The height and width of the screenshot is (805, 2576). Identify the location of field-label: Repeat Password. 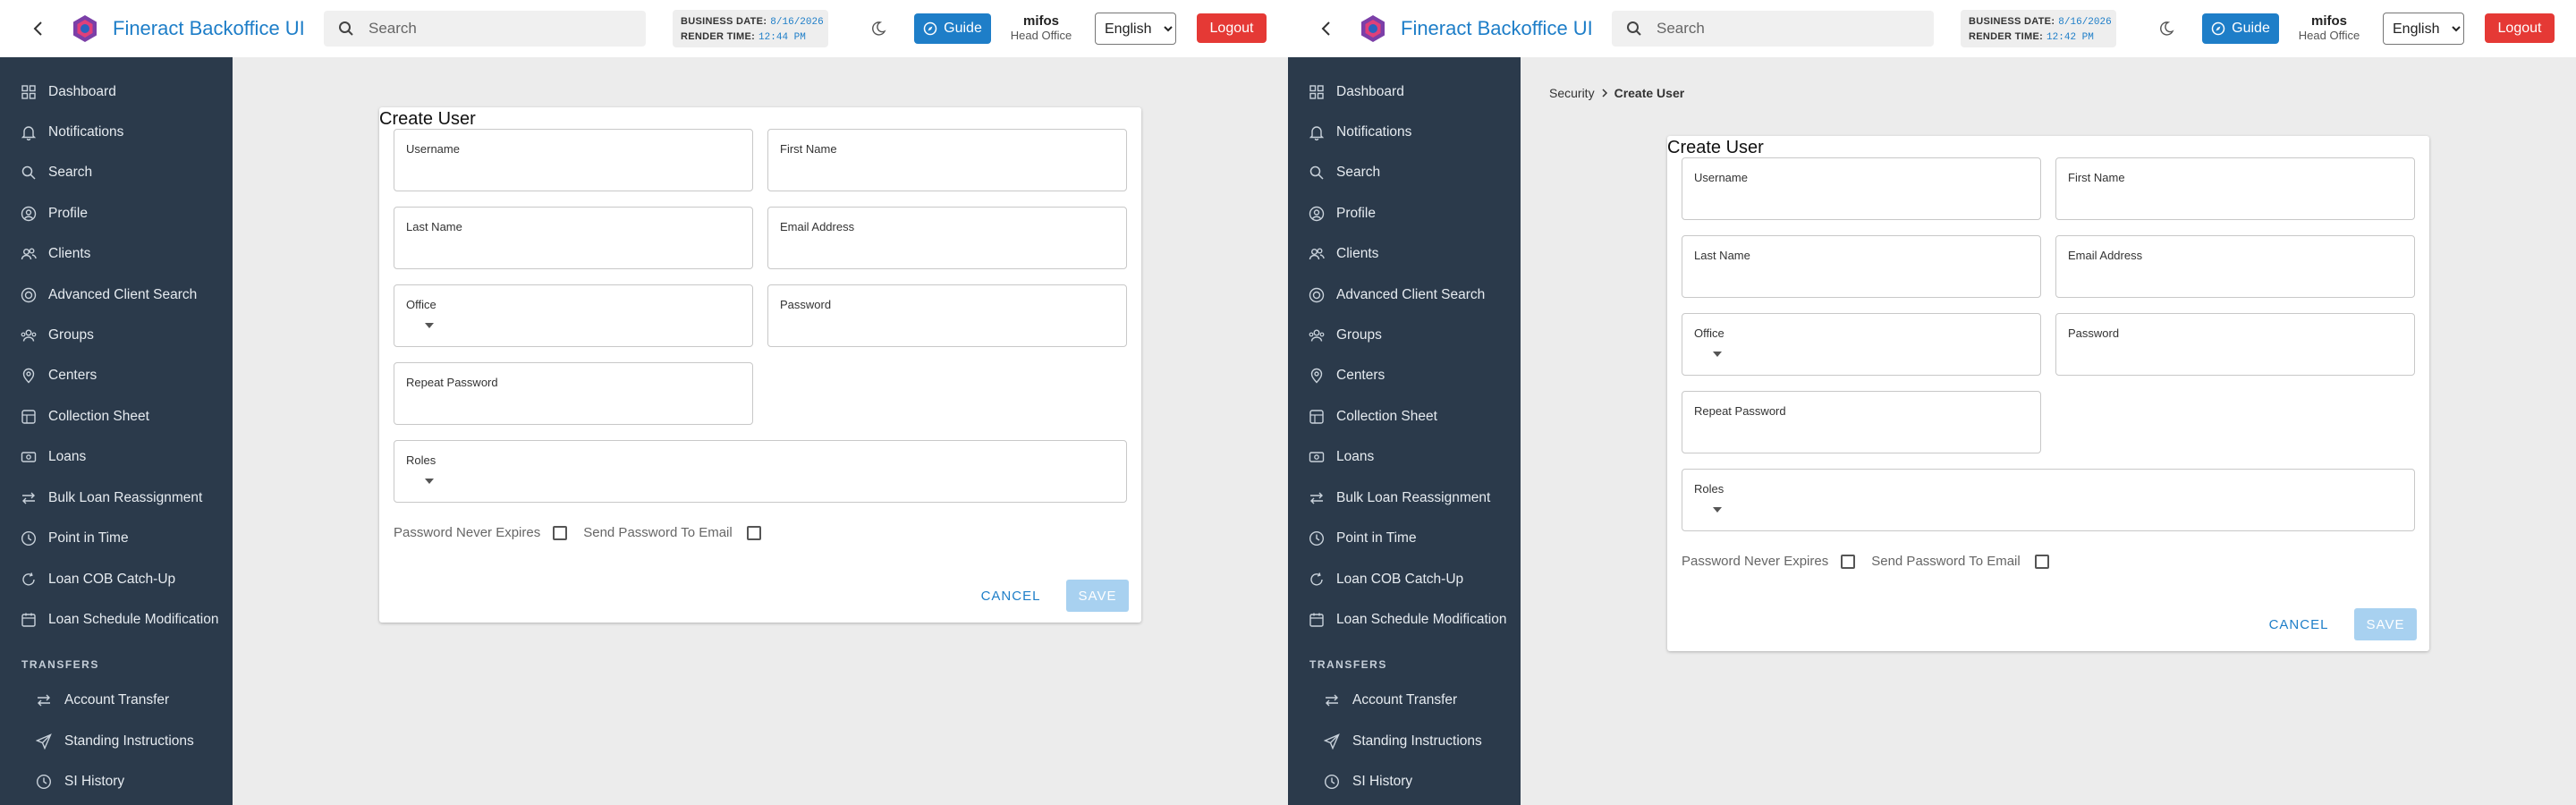
(452, 382).